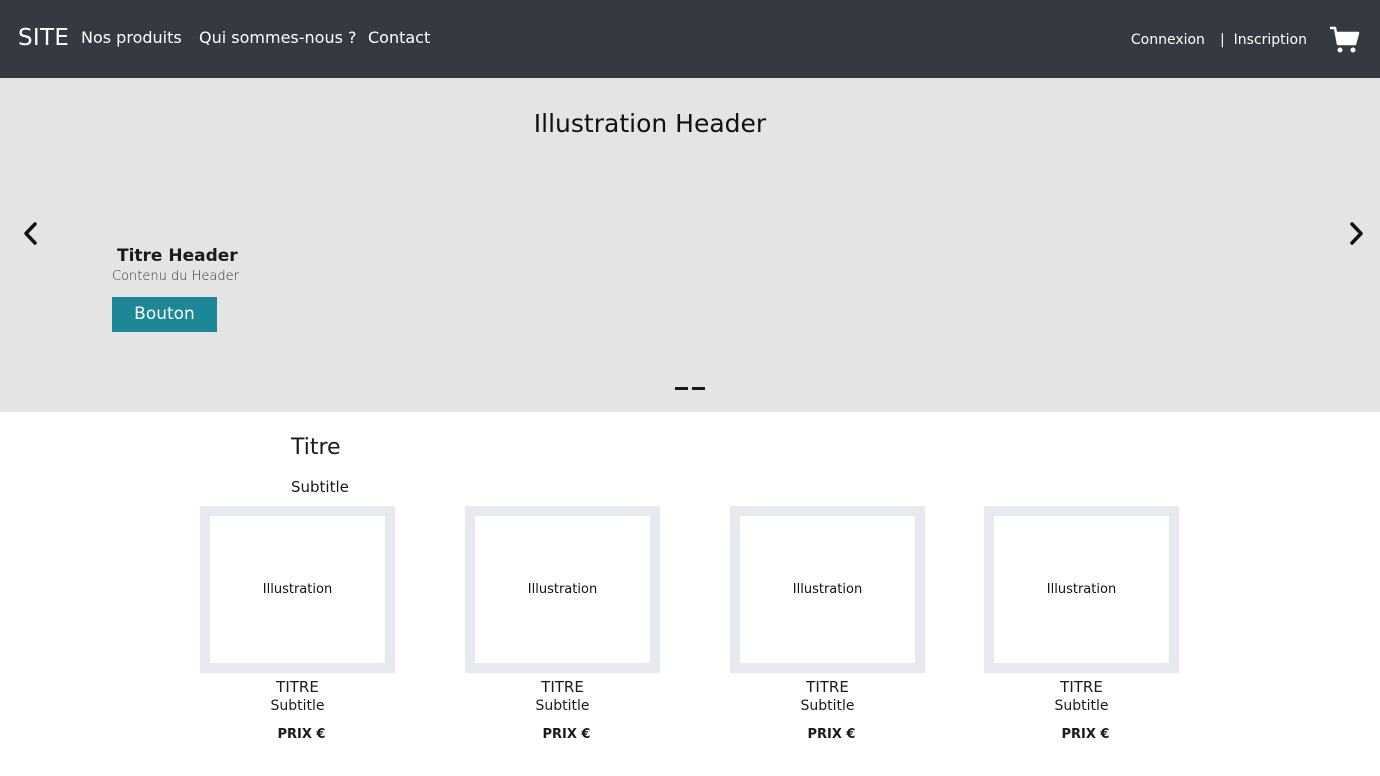  Describe the element at coordinates (690, 388) in the screenshot. I see `carousel-indicators` at that location.